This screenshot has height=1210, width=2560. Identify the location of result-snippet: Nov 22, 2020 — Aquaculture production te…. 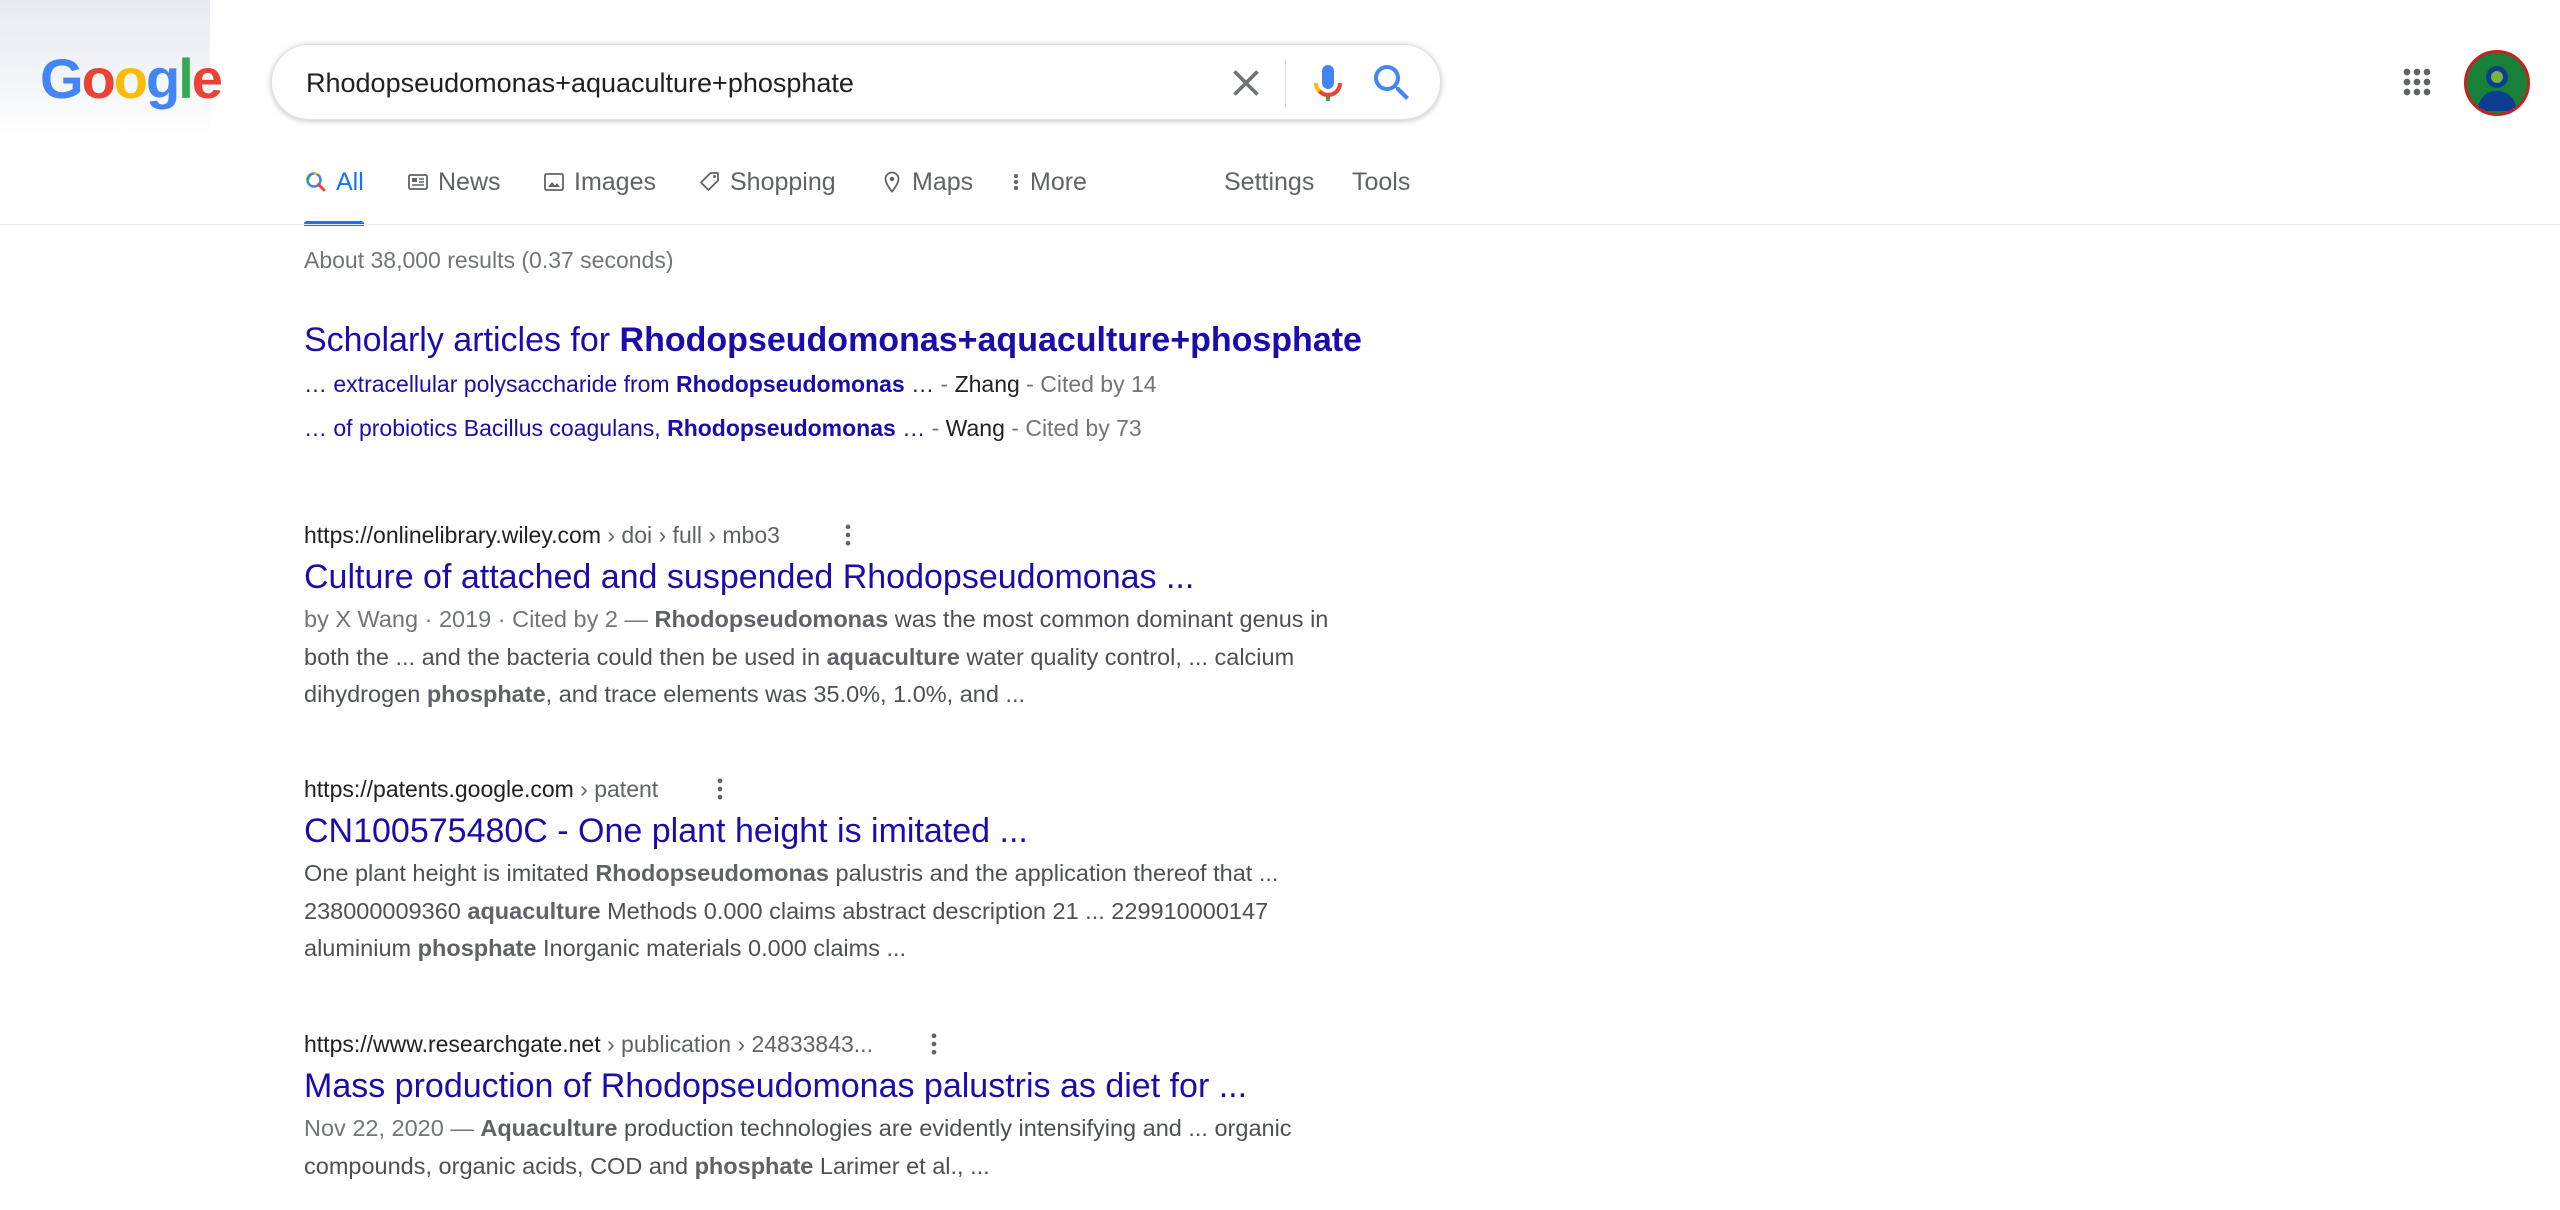
(824, 1147).